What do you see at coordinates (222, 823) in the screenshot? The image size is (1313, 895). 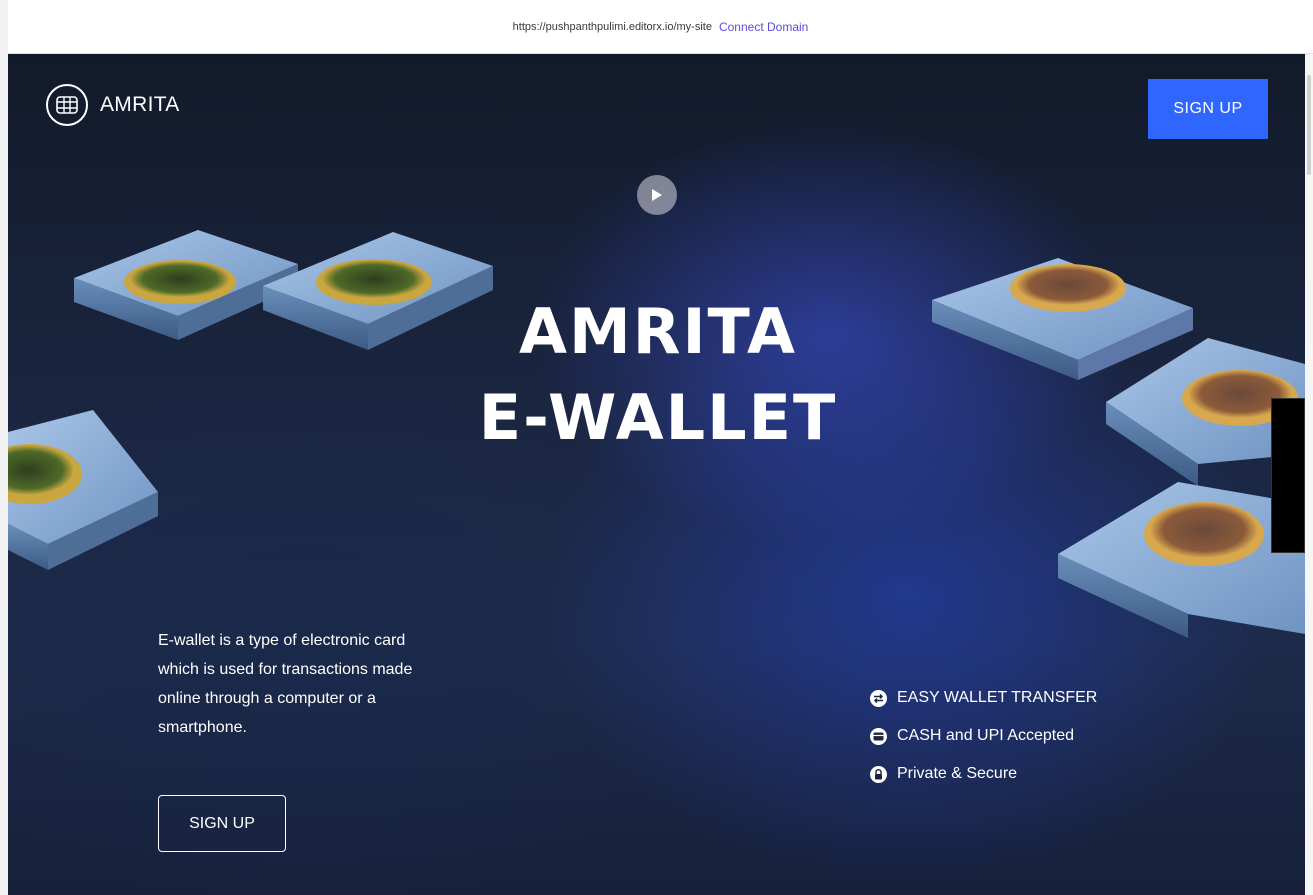 I see `hero-signup-button: SIGN UP` at bounding box center [222, 823].